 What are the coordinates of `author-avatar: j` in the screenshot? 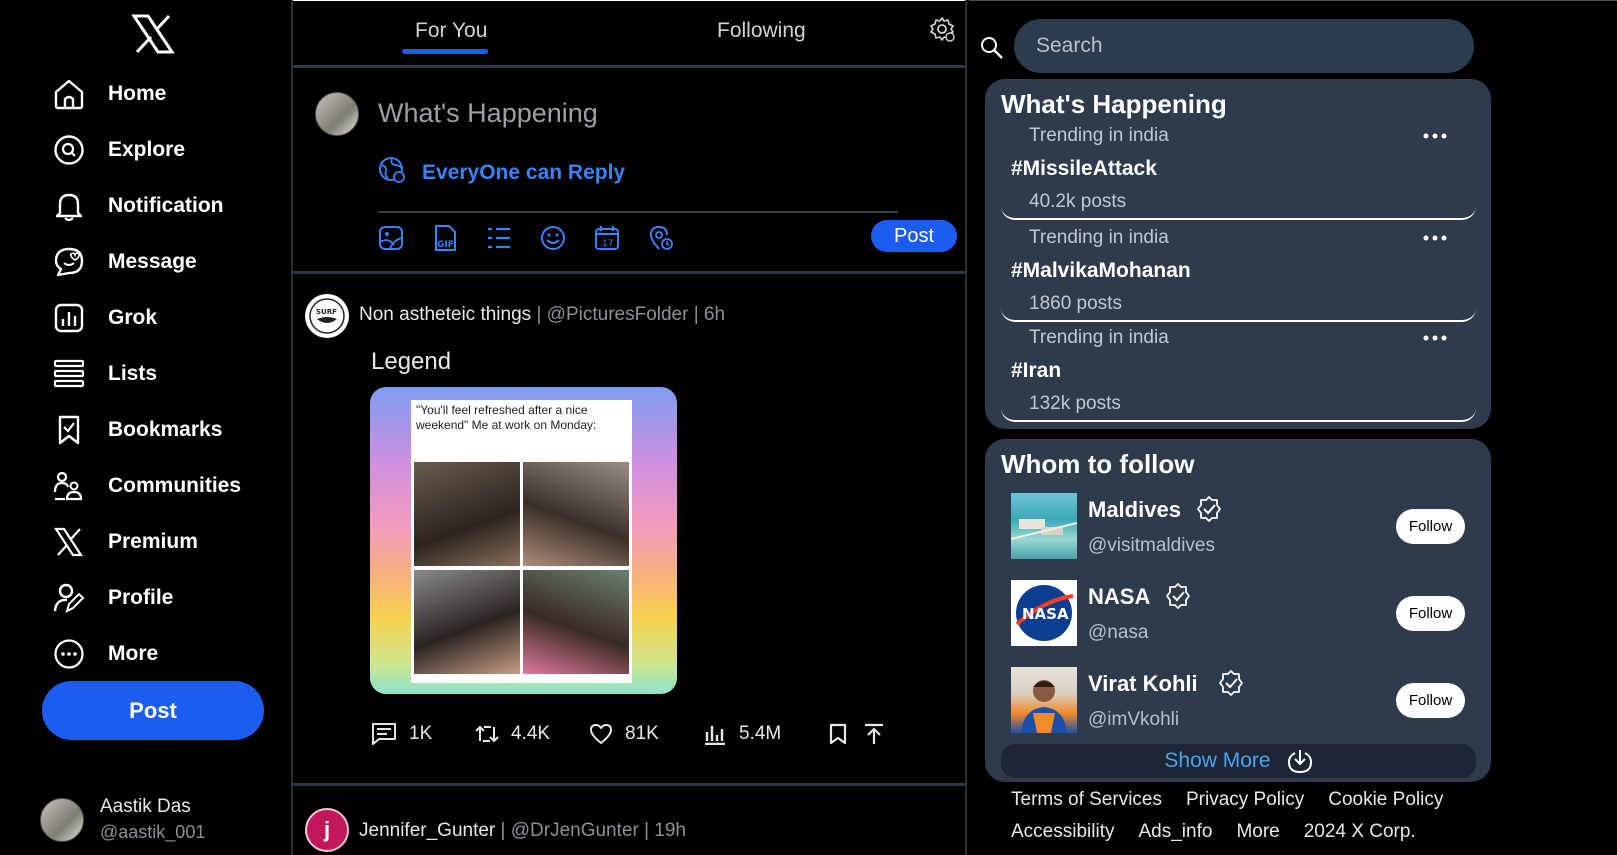 It's located at (327, 830).